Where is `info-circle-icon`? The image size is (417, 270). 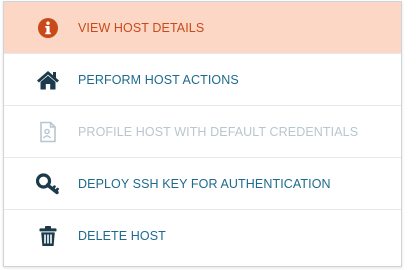 info-circle-icon is located at coordinates (48, 28).